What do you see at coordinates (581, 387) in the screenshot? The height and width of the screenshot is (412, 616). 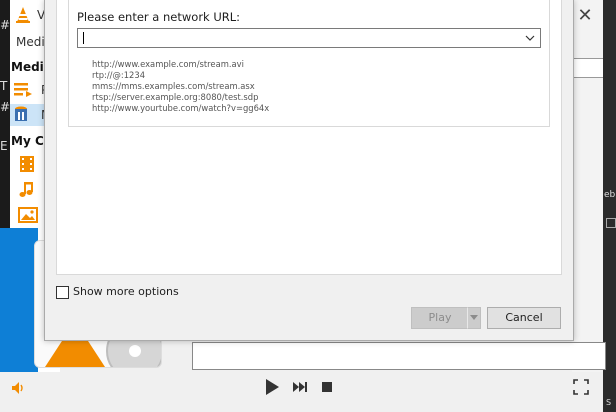 I see `fullscreen-icon` at bounding box center [581, 387].